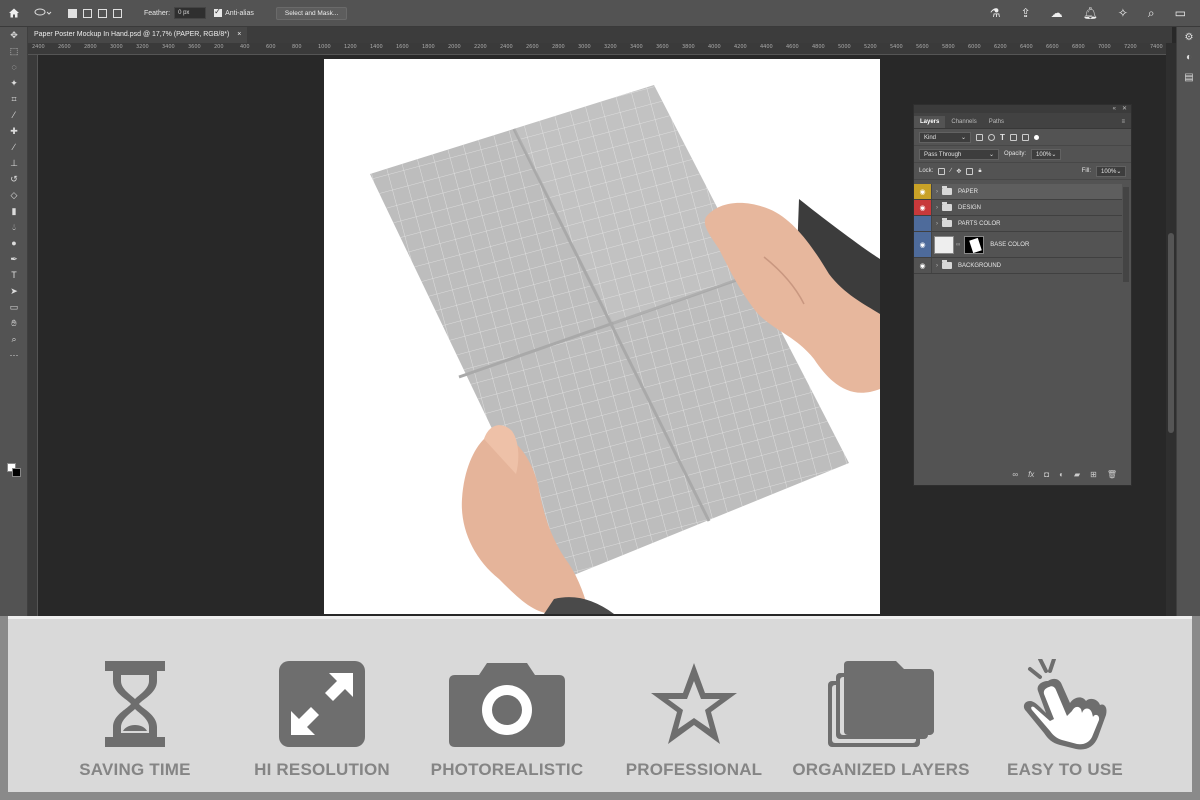 This screenshot has width=1200, height=800. I want to click on search-icon: ⌕, so click(1151, 13).